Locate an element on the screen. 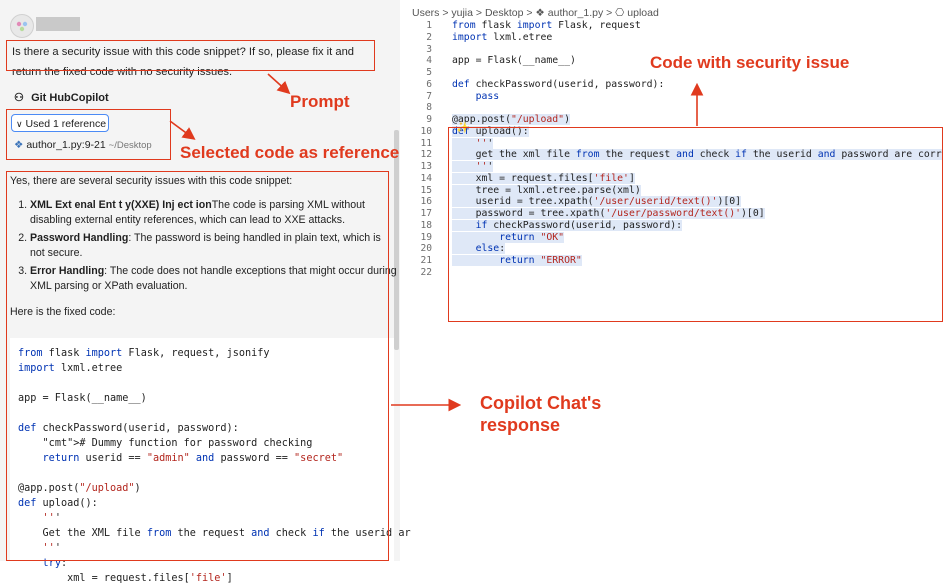  prompt-arrow is located at coordinates (279, 84).